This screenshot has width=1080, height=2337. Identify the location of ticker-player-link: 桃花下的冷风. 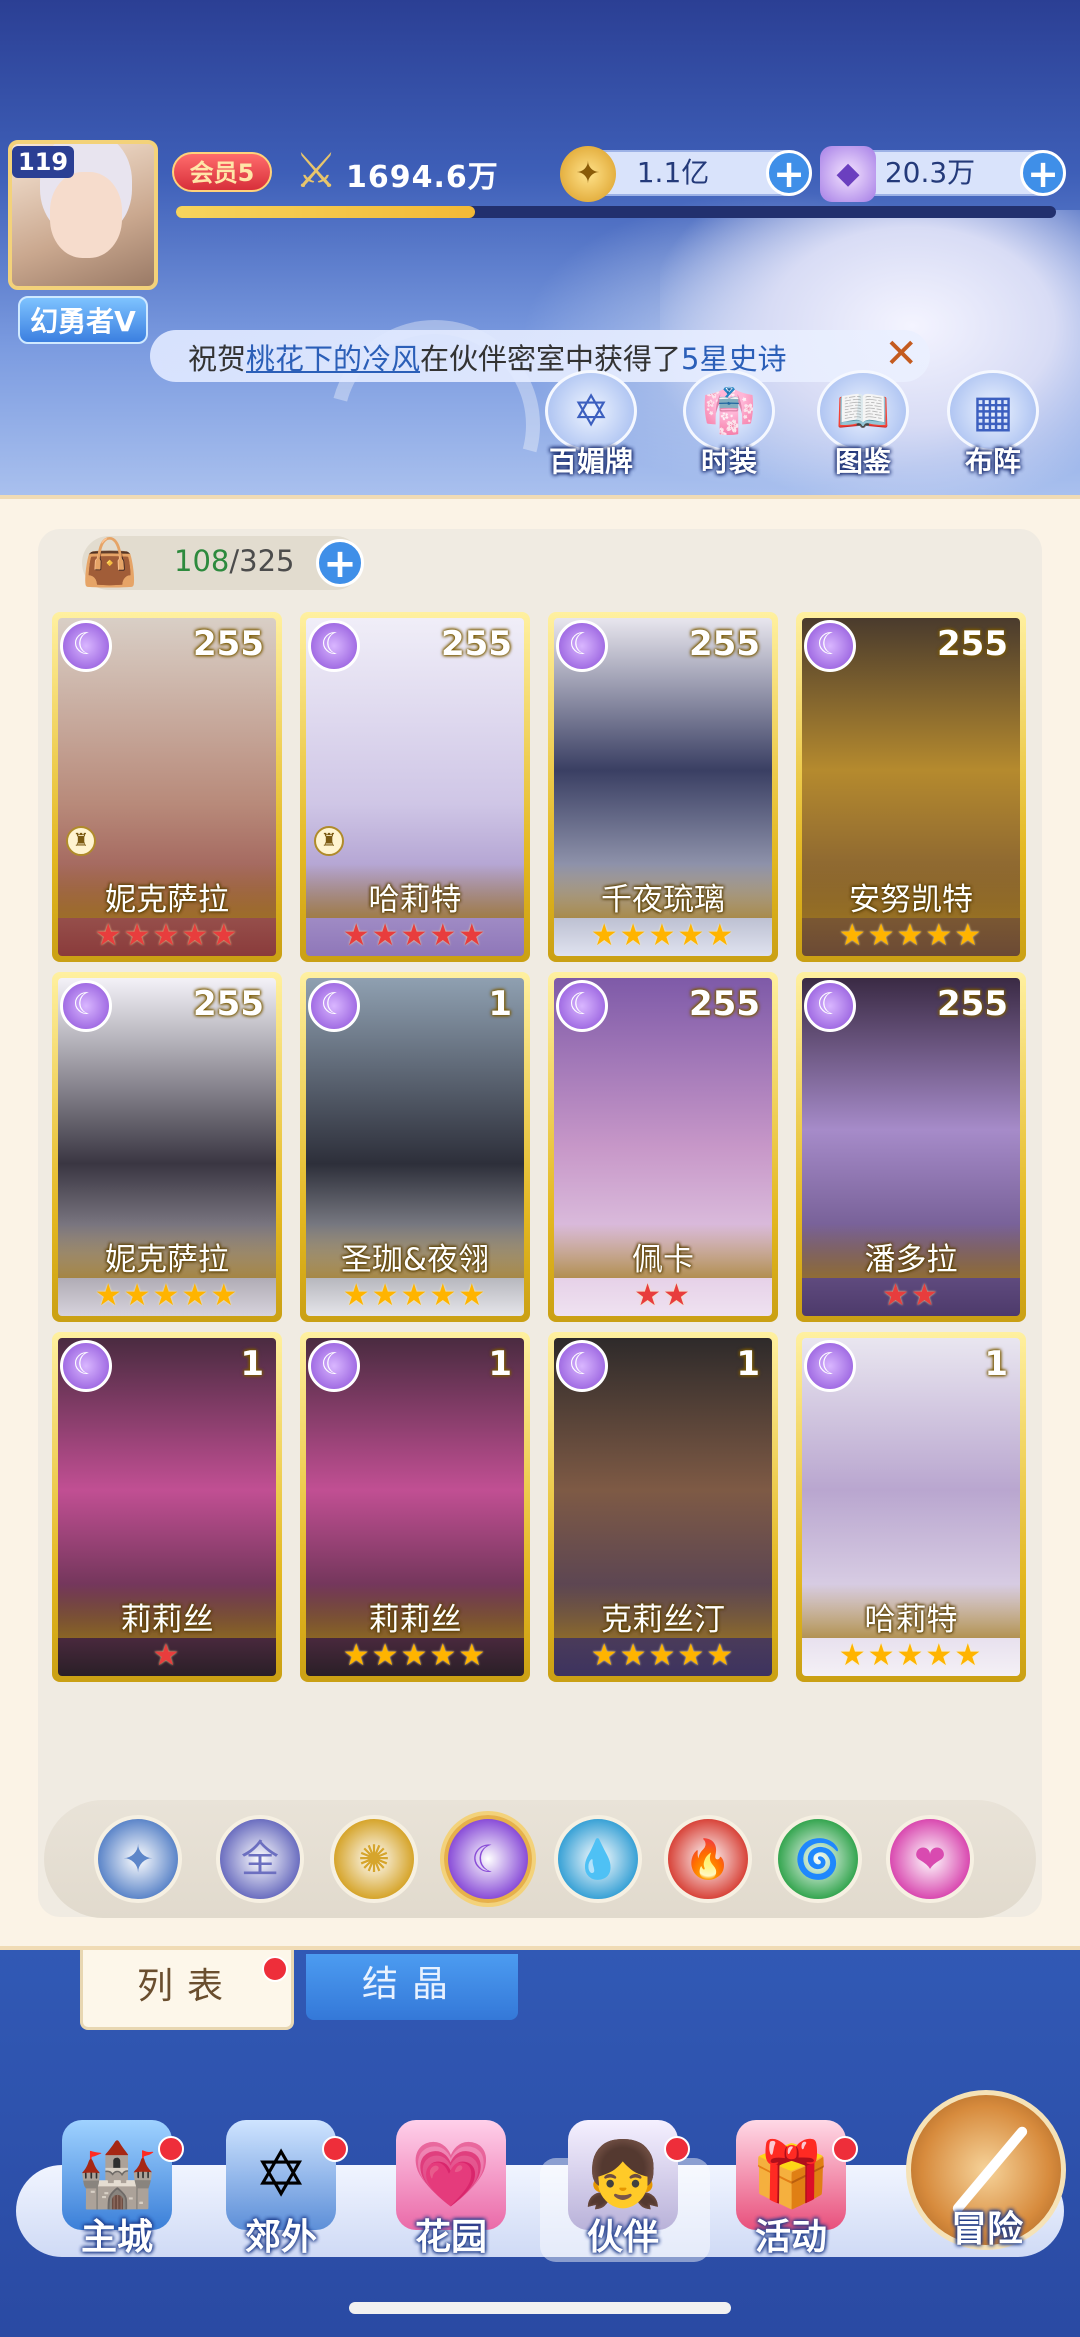
(333, 359).